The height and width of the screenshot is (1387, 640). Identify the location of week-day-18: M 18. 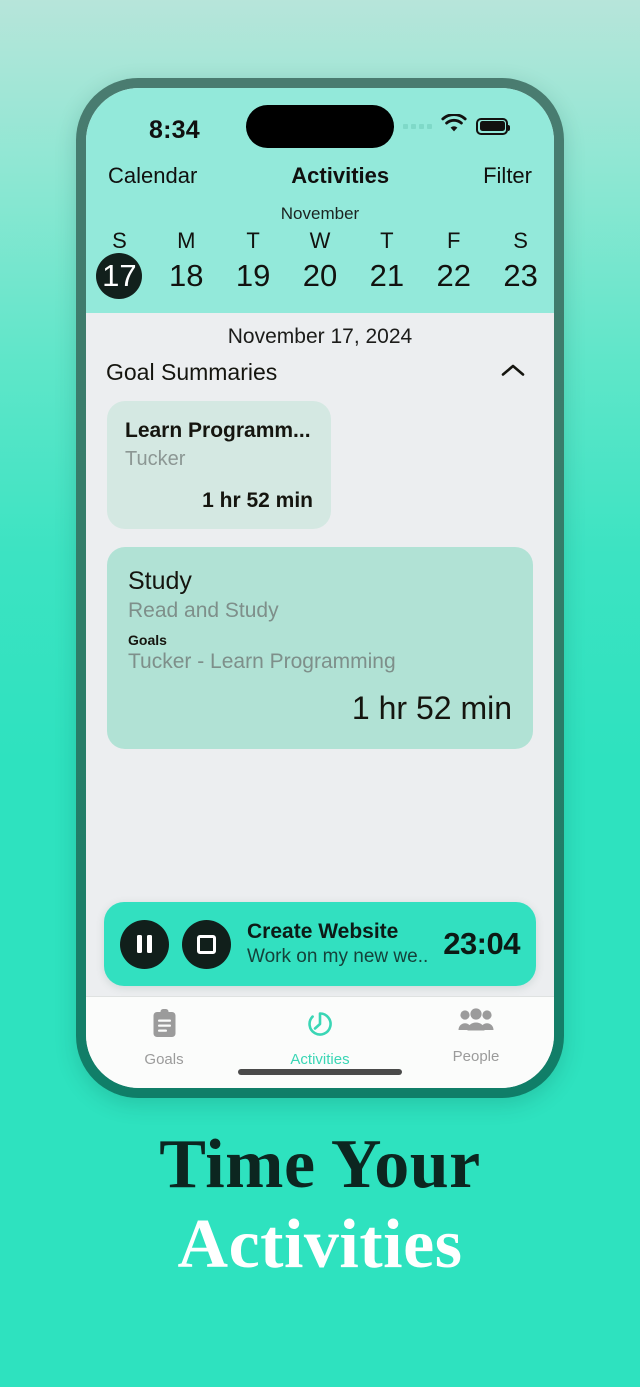
(186, 263).